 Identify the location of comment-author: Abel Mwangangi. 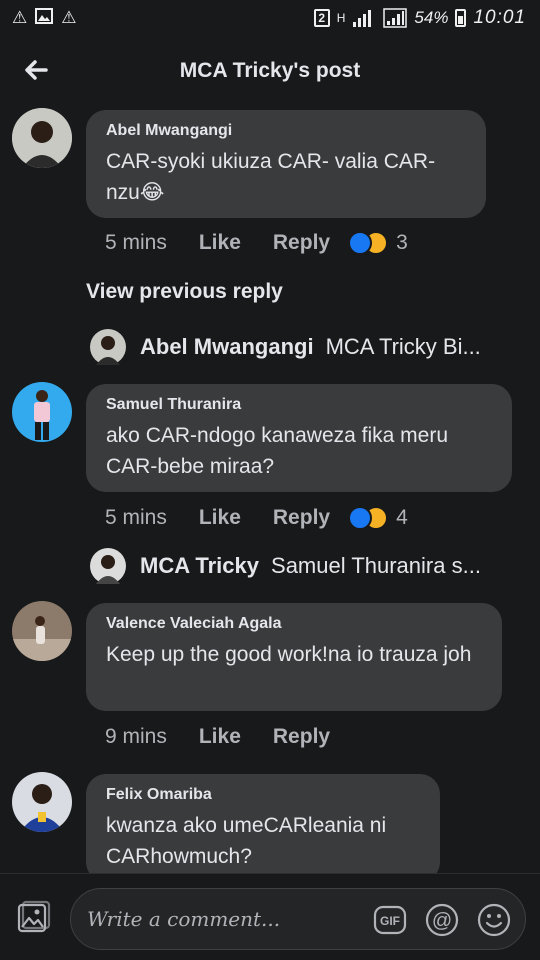
(287, 131).